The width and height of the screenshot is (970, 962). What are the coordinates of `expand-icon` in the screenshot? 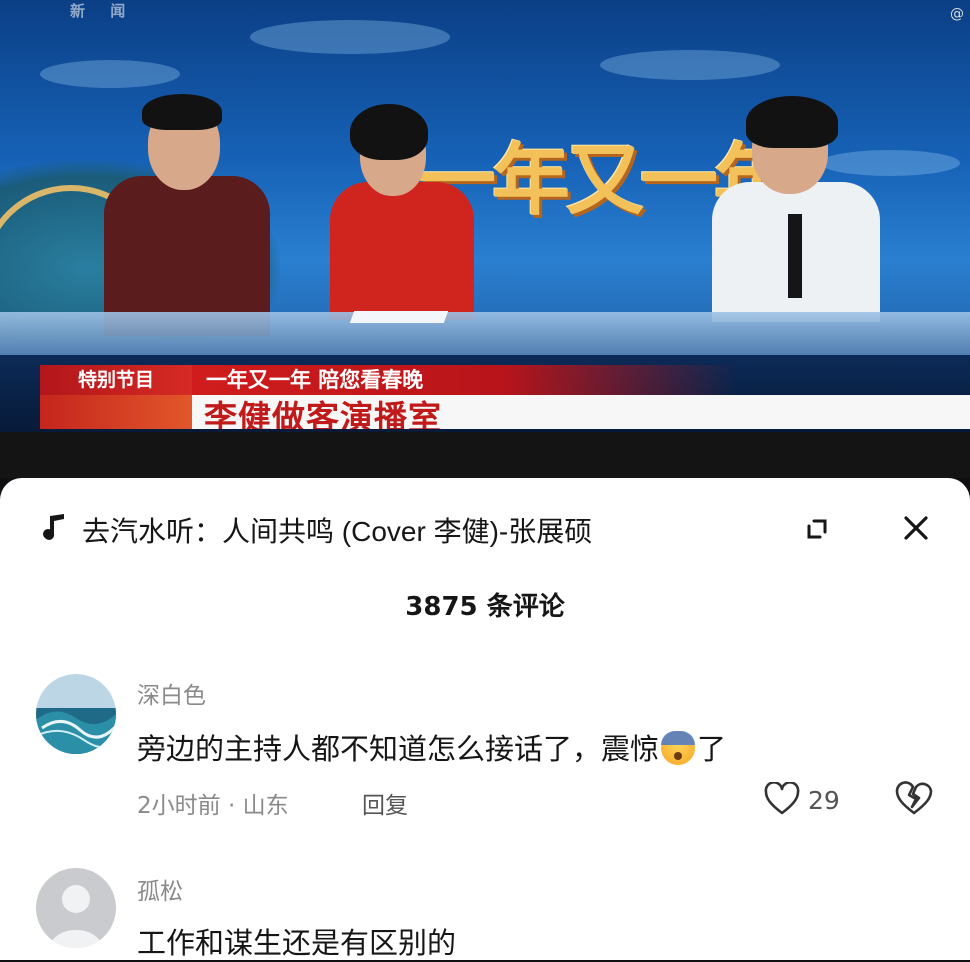 It's located at (817, 529).